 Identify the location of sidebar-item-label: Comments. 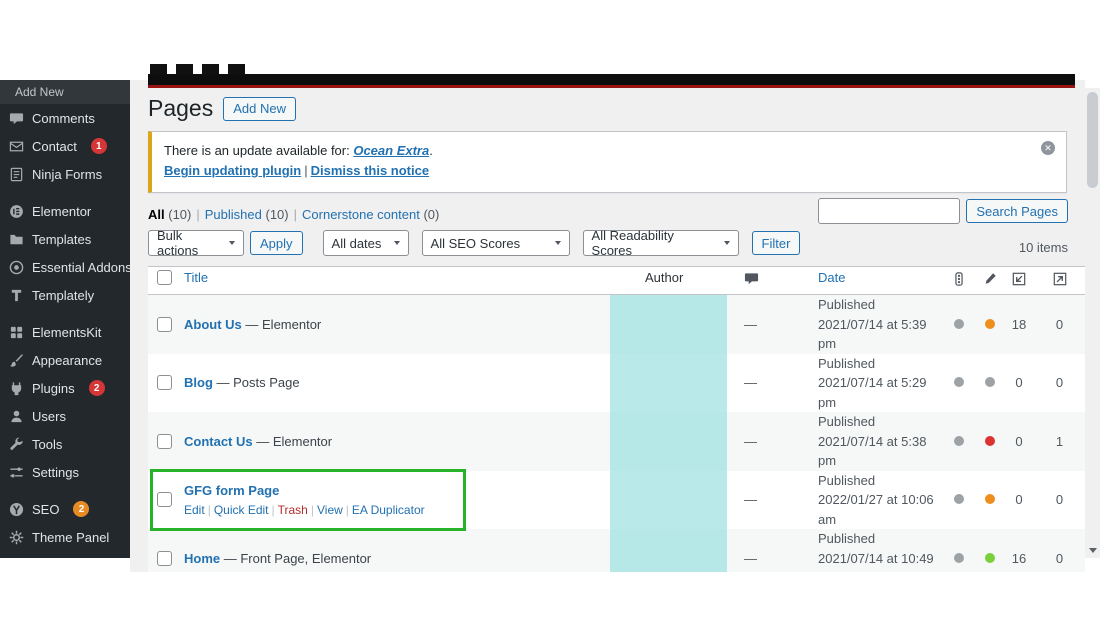
(63, 118).